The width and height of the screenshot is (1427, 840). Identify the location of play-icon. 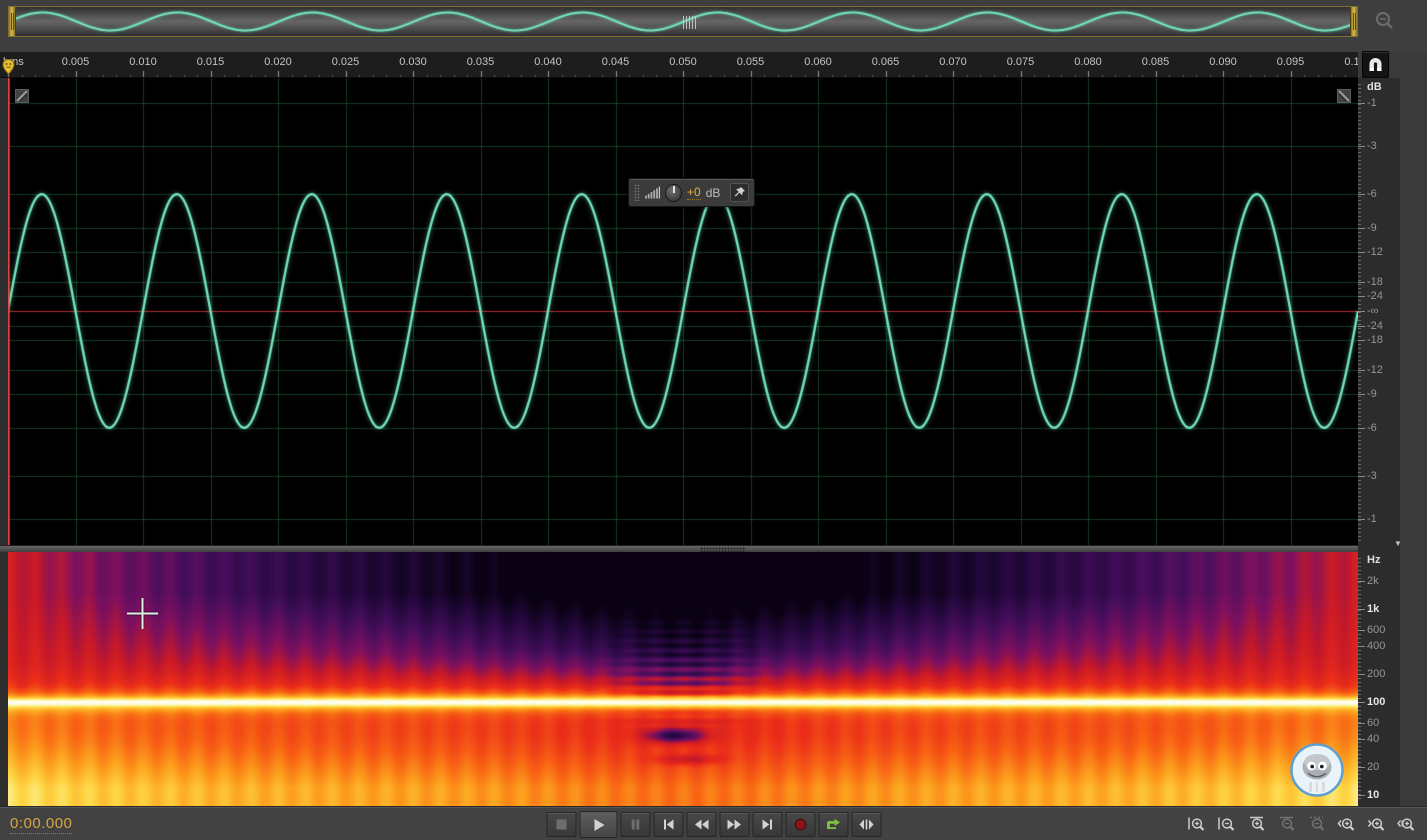
(598, 825).